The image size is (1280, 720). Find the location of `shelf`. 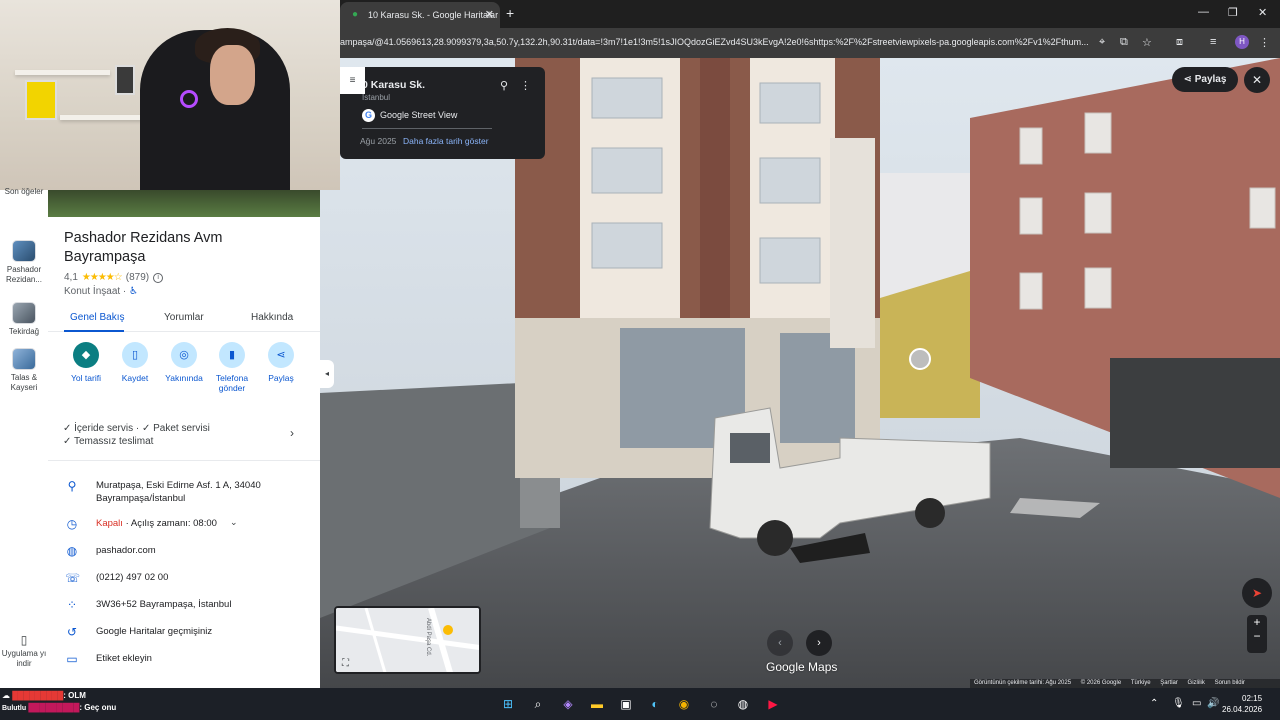

shelf is located at coordinates (62, 72).